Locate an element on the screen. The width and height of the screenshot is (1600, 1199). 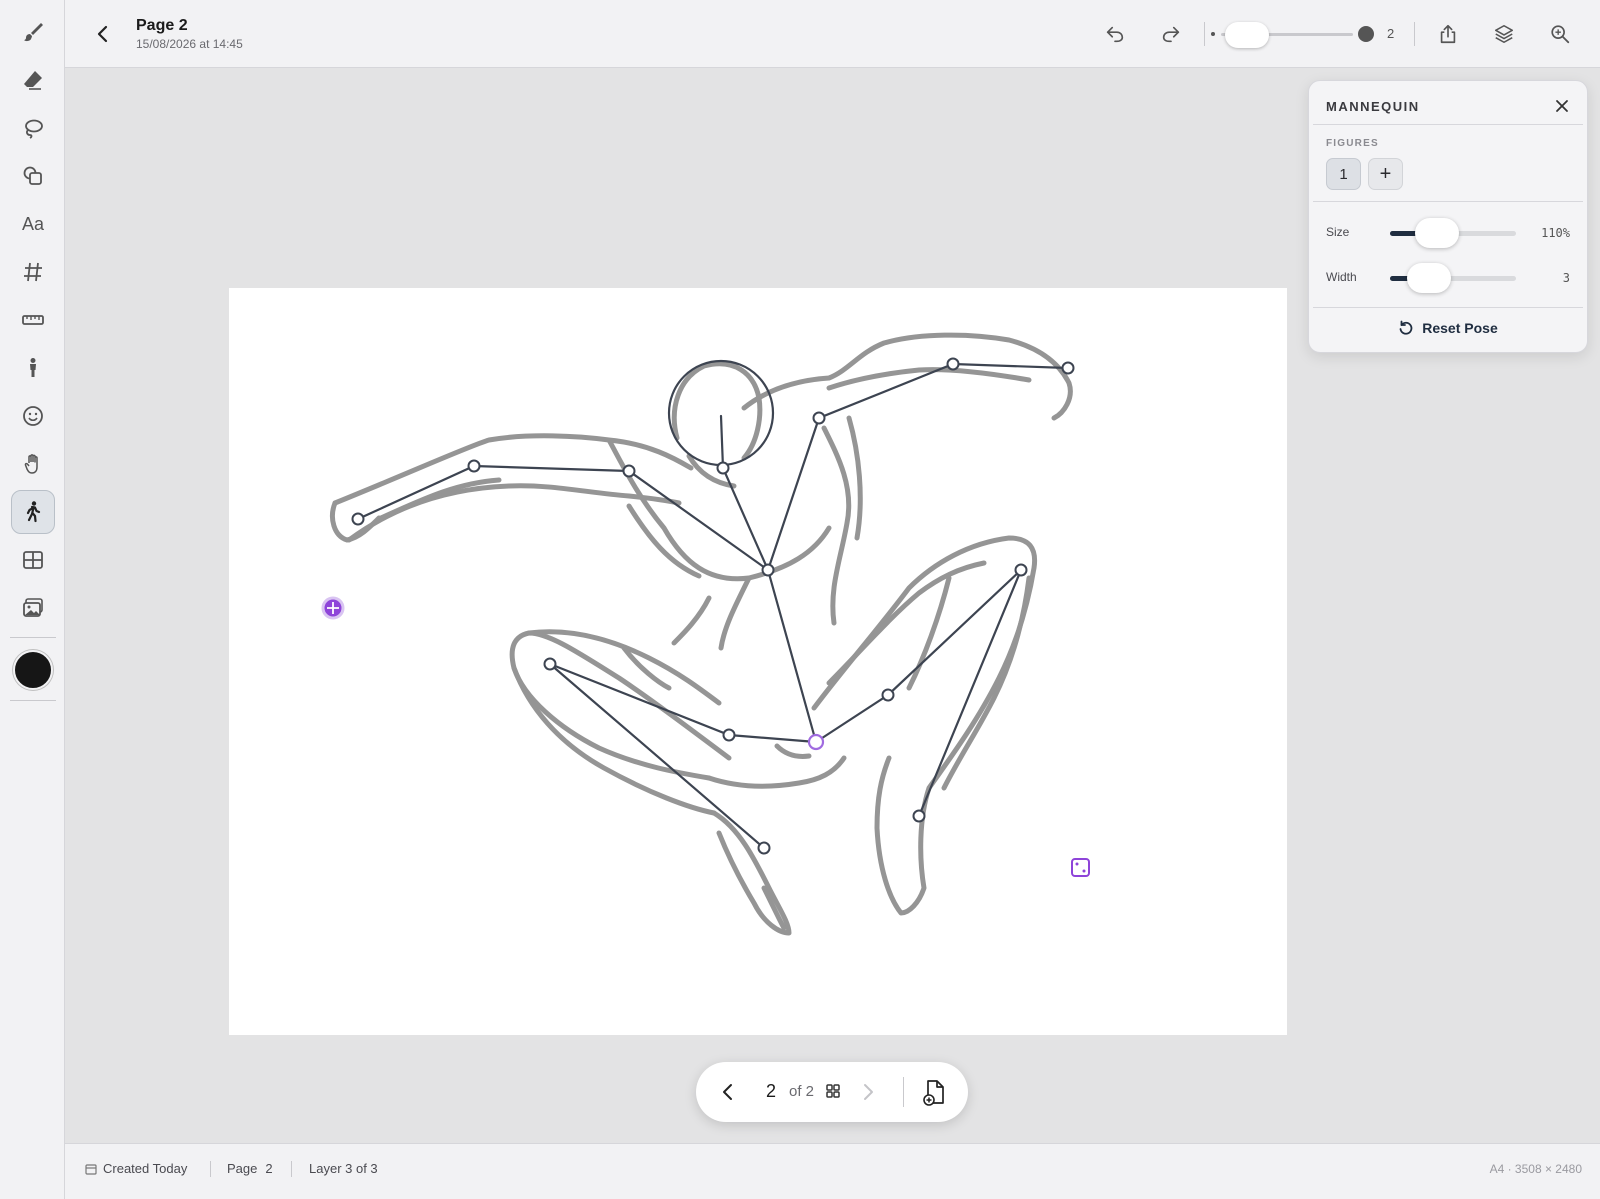
undo-icon is located at coordinates (1115, 34).